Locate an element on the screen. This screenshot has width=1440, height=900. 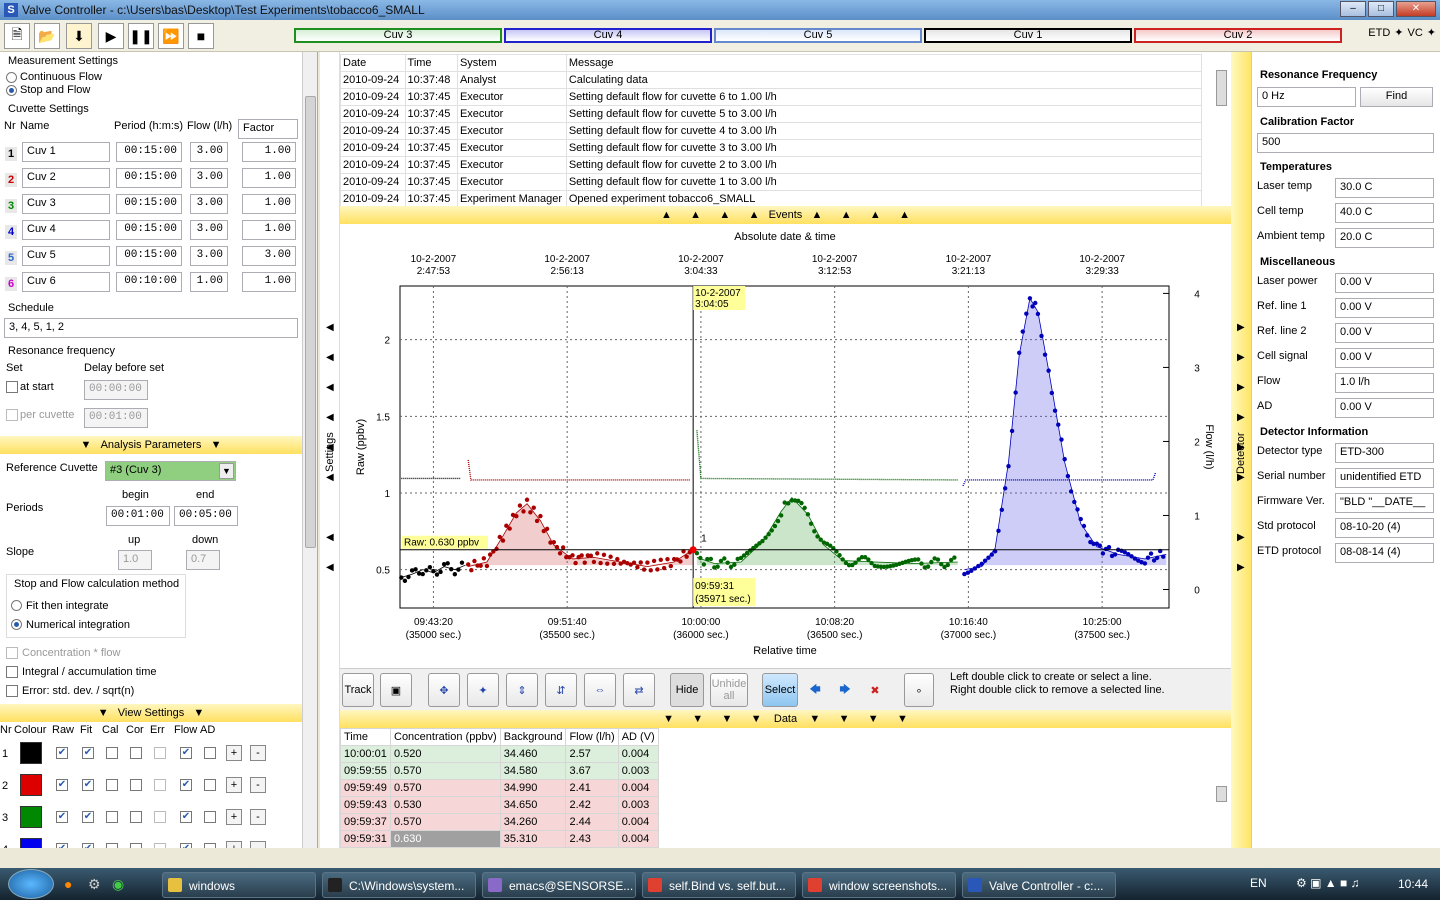
data-row: 09:59:49 0.570 34.990 2.41 0.004 is located at coordinates (499, 788).